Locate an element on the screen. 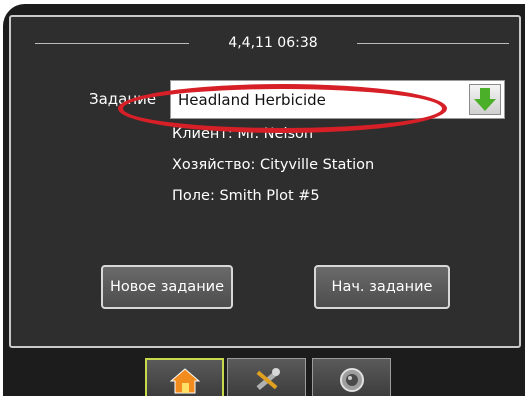 This screenshot has width=525, height=396. camera-icon is located at coordinates (351, 380).